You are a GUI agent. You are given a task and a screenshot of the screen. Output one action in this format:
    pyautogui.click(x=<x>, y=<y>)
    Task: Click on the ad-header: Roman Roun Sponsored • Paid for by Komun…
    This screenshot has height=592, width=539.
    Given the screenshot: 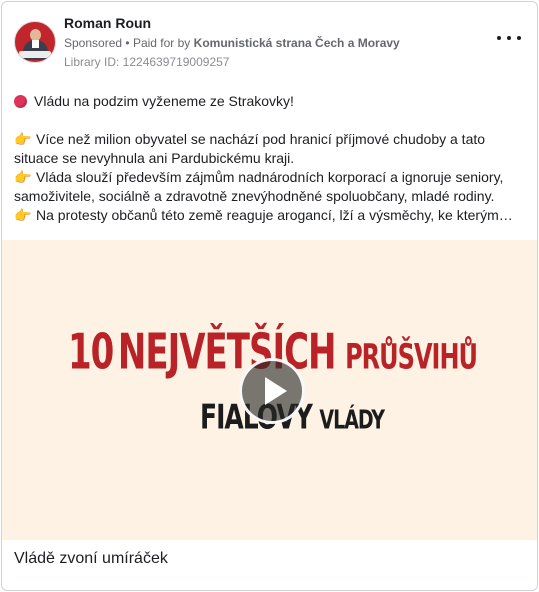 What is the action you would take?
    pyautogui.click(x=269, y=42)
    